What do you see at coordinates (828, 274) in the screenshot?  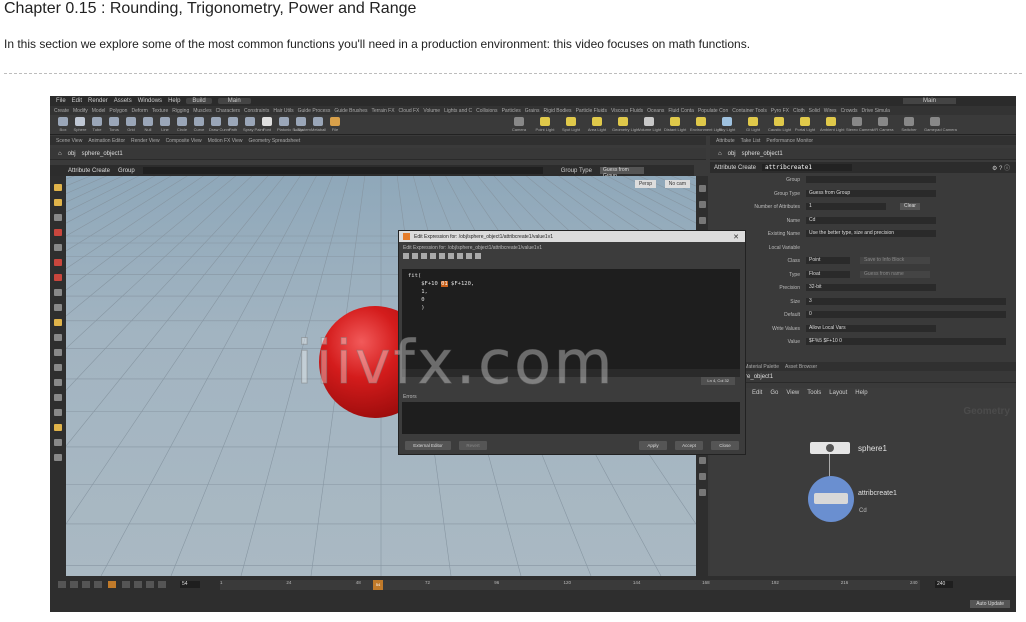 I see `param-value: Float` at bounding box center [828, 274].